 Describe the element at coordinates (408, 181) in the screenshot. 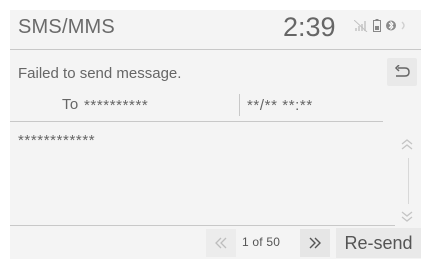

I see `scrollbar-track` at that location.